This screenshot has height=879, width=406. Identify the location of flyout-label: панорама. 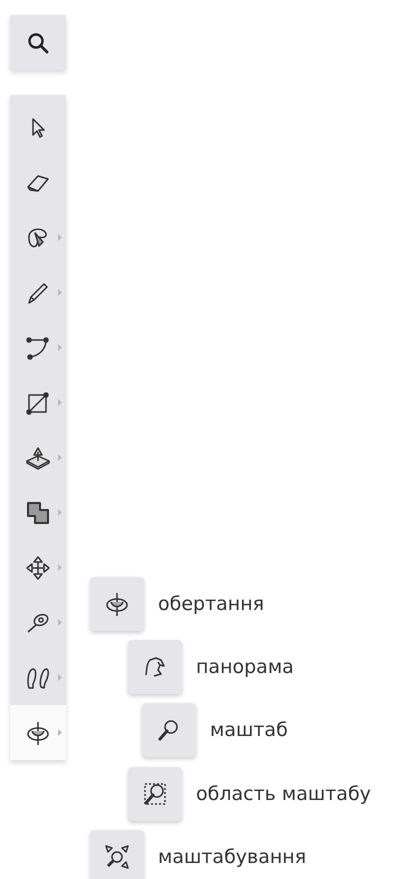
(245, 667).